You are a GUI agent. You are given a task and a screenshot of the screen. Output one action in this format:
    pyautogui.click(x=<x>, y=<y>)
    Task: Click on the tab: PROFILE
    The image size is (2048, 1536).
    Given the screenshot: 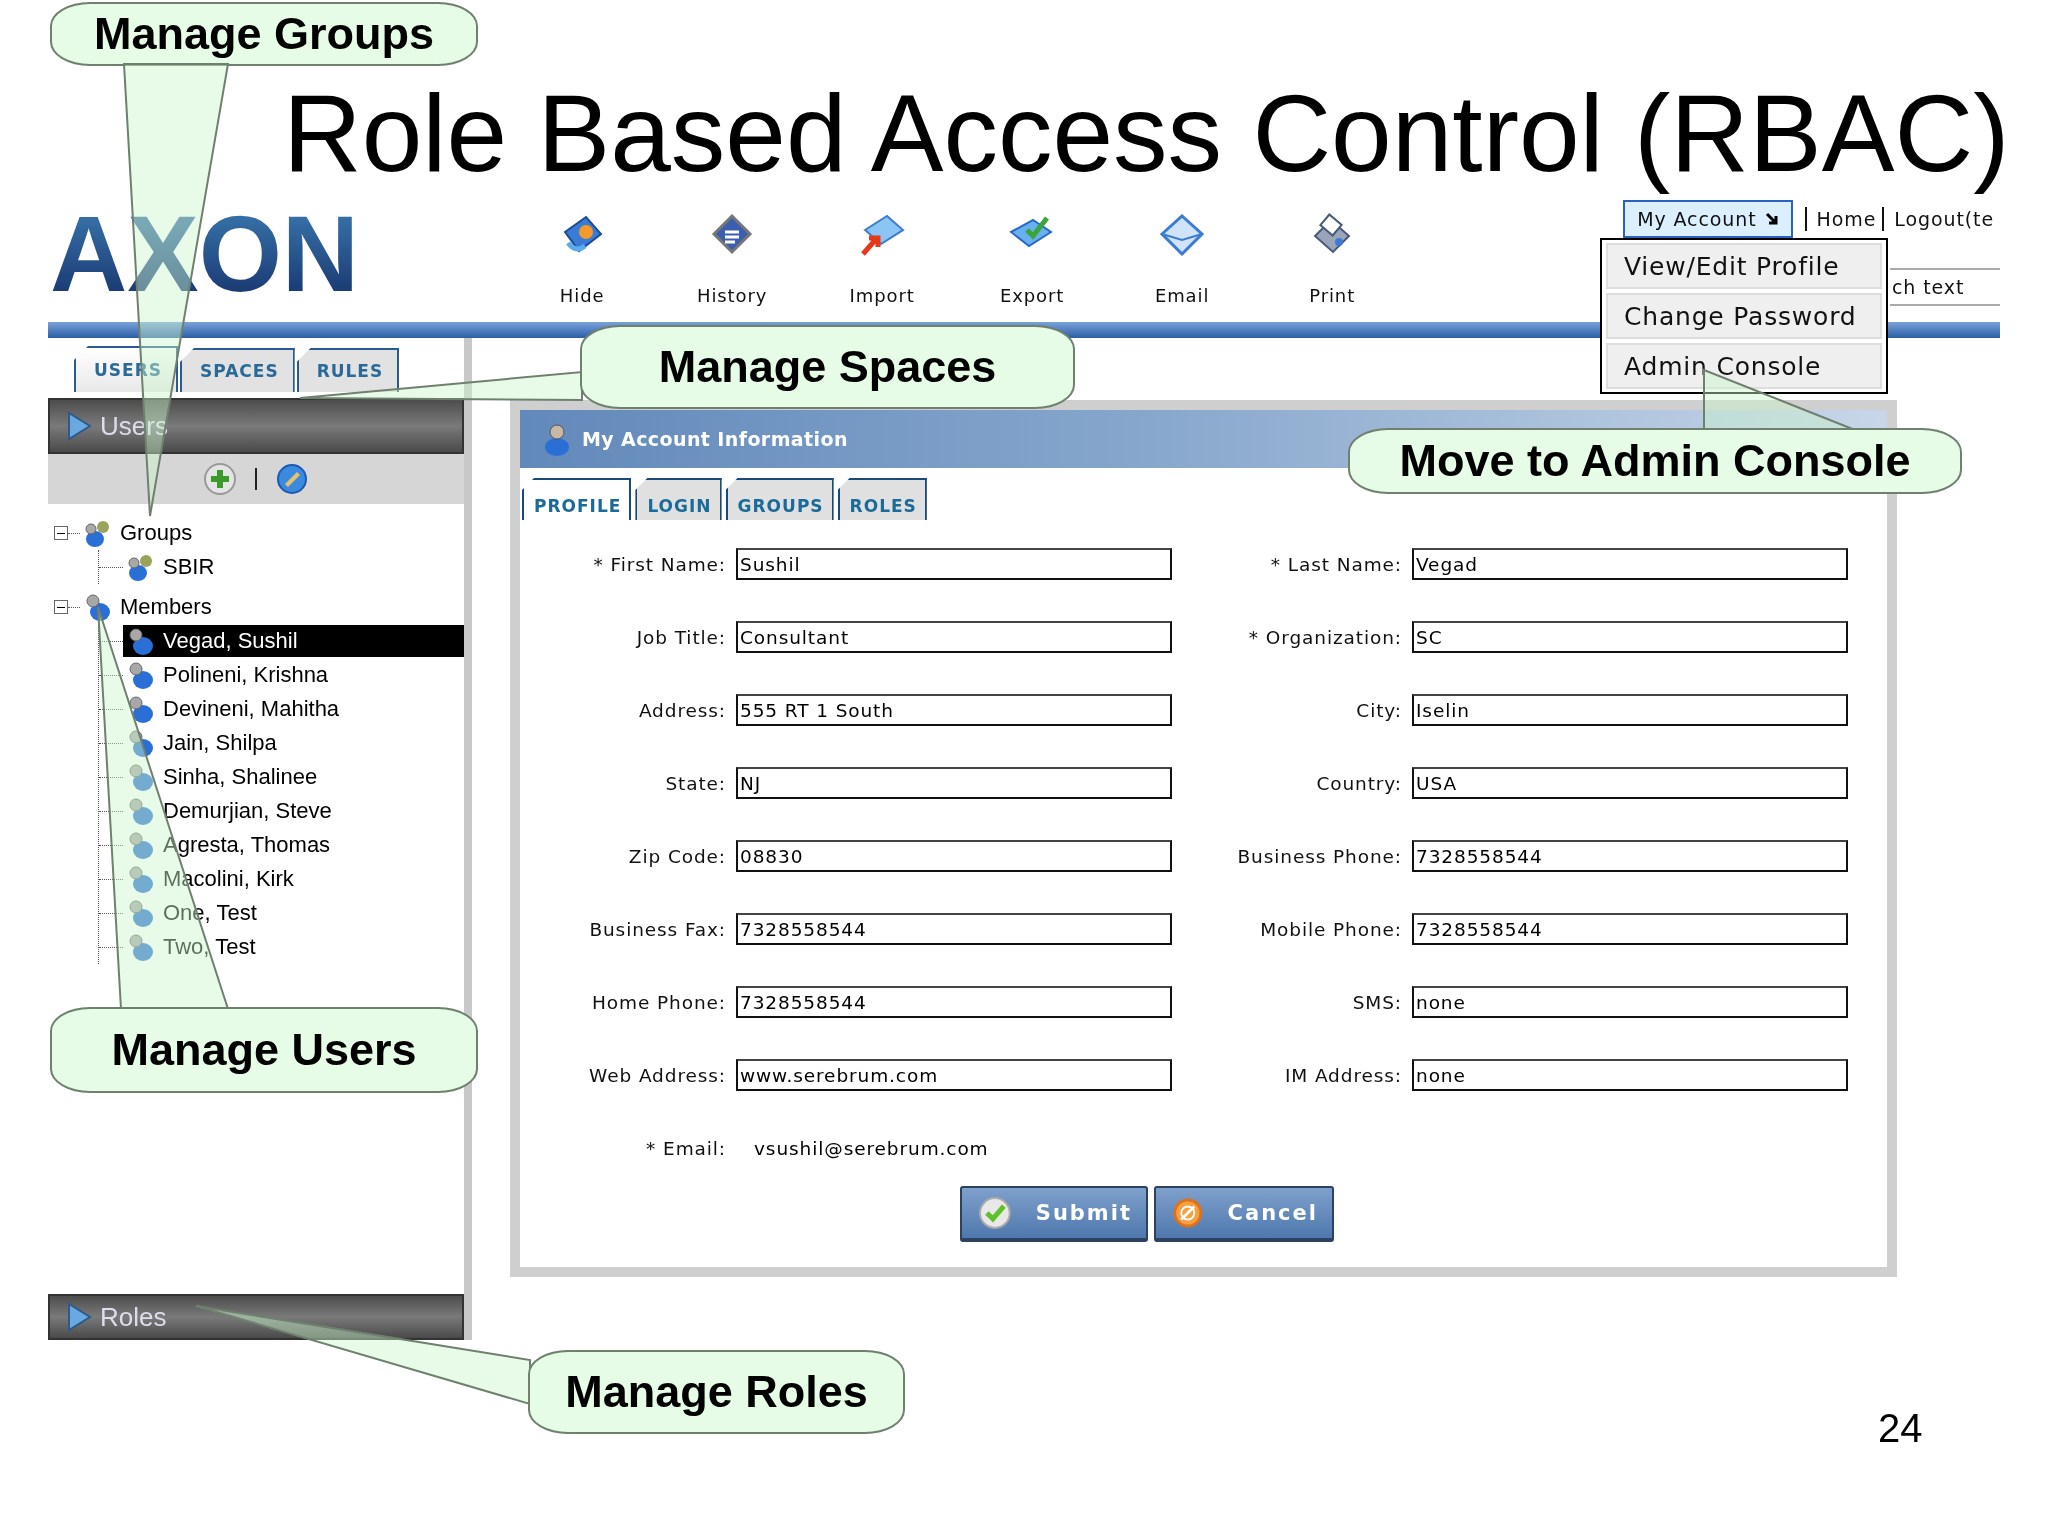 What is the action you would take?
    pyautogui.click(x=577, y=499)
    